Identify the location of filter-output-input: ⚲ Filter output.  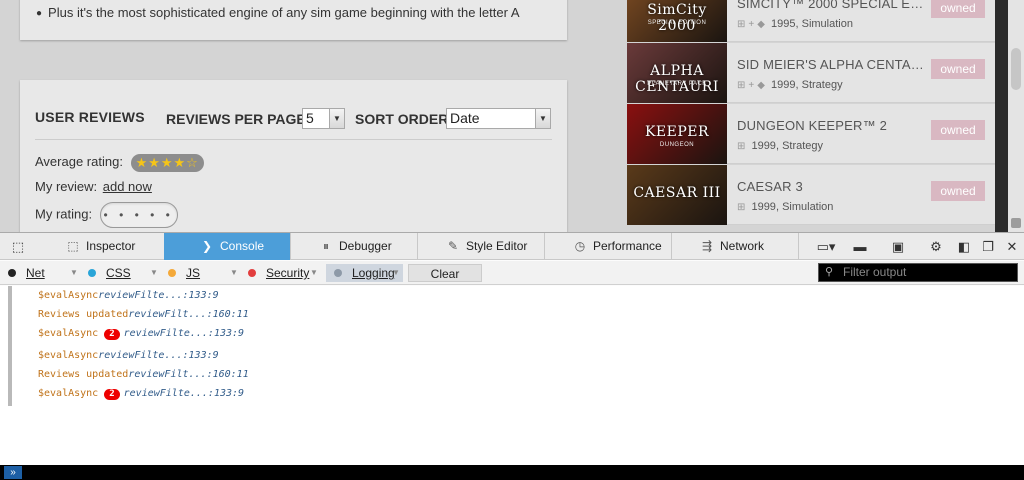
(918, 272).